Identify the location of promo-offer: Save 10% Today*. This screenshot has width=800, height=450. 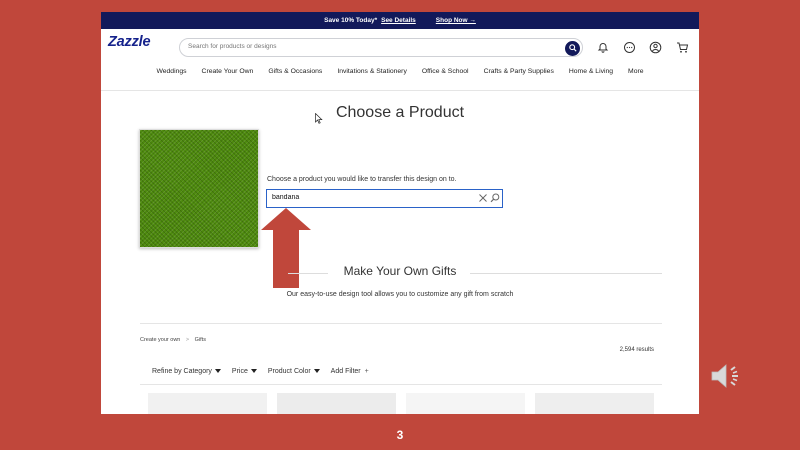
(351, 20).